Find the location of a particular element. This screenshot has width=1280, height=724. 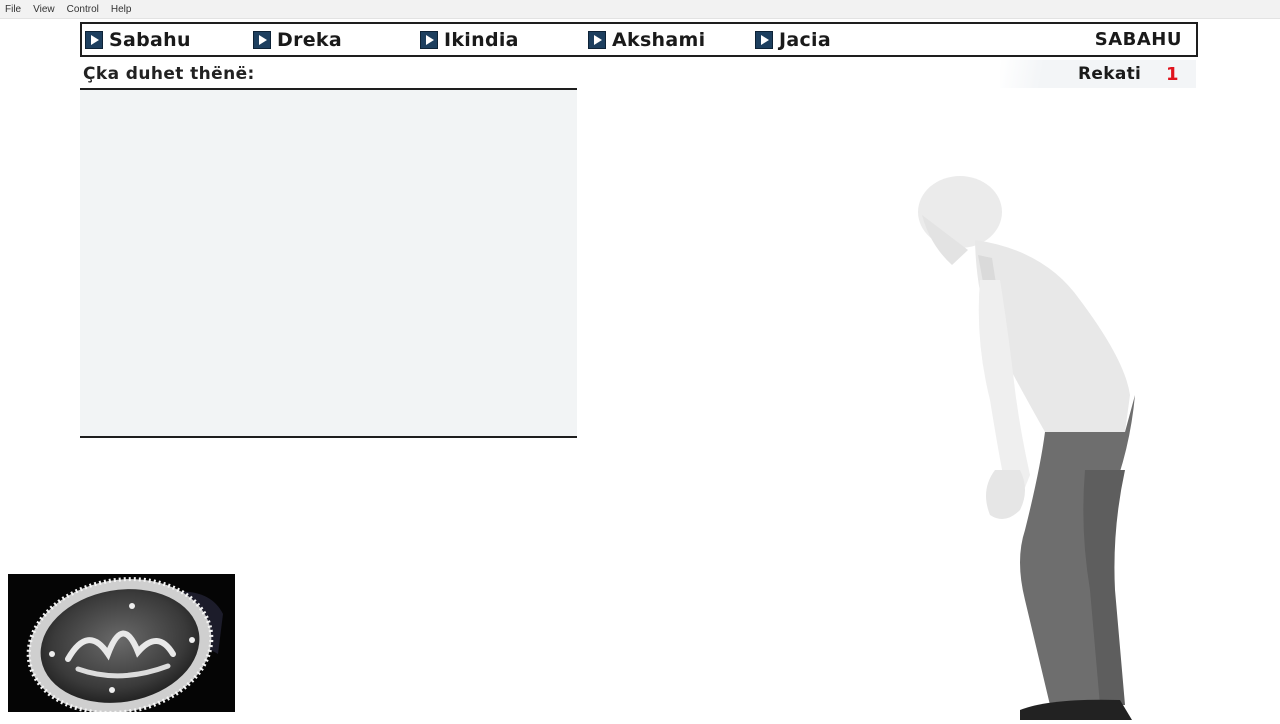

watch-icon is located at coordinates (124, 644).